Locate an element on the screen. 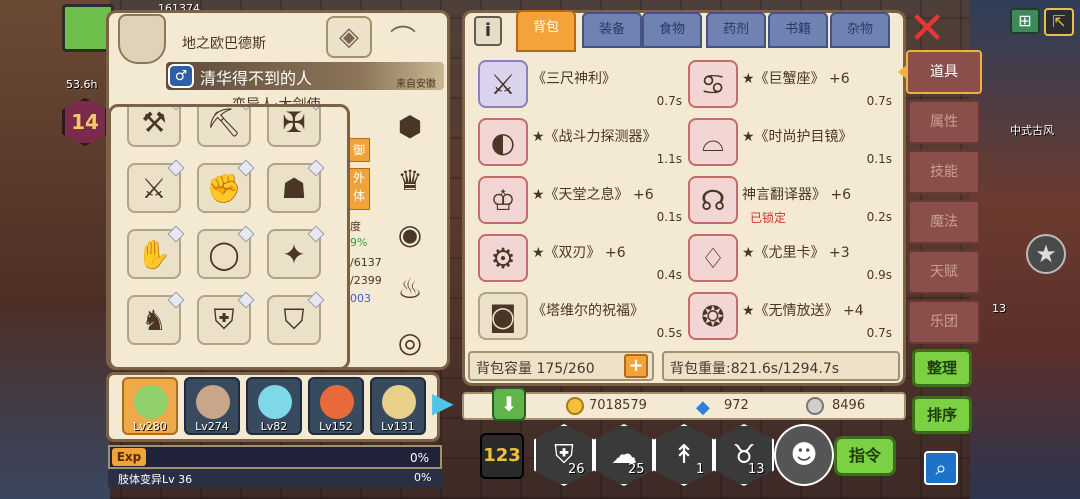 This screenshot has height=499, width=1080. tab-food: 食物 is located at coordinates (672, 30).